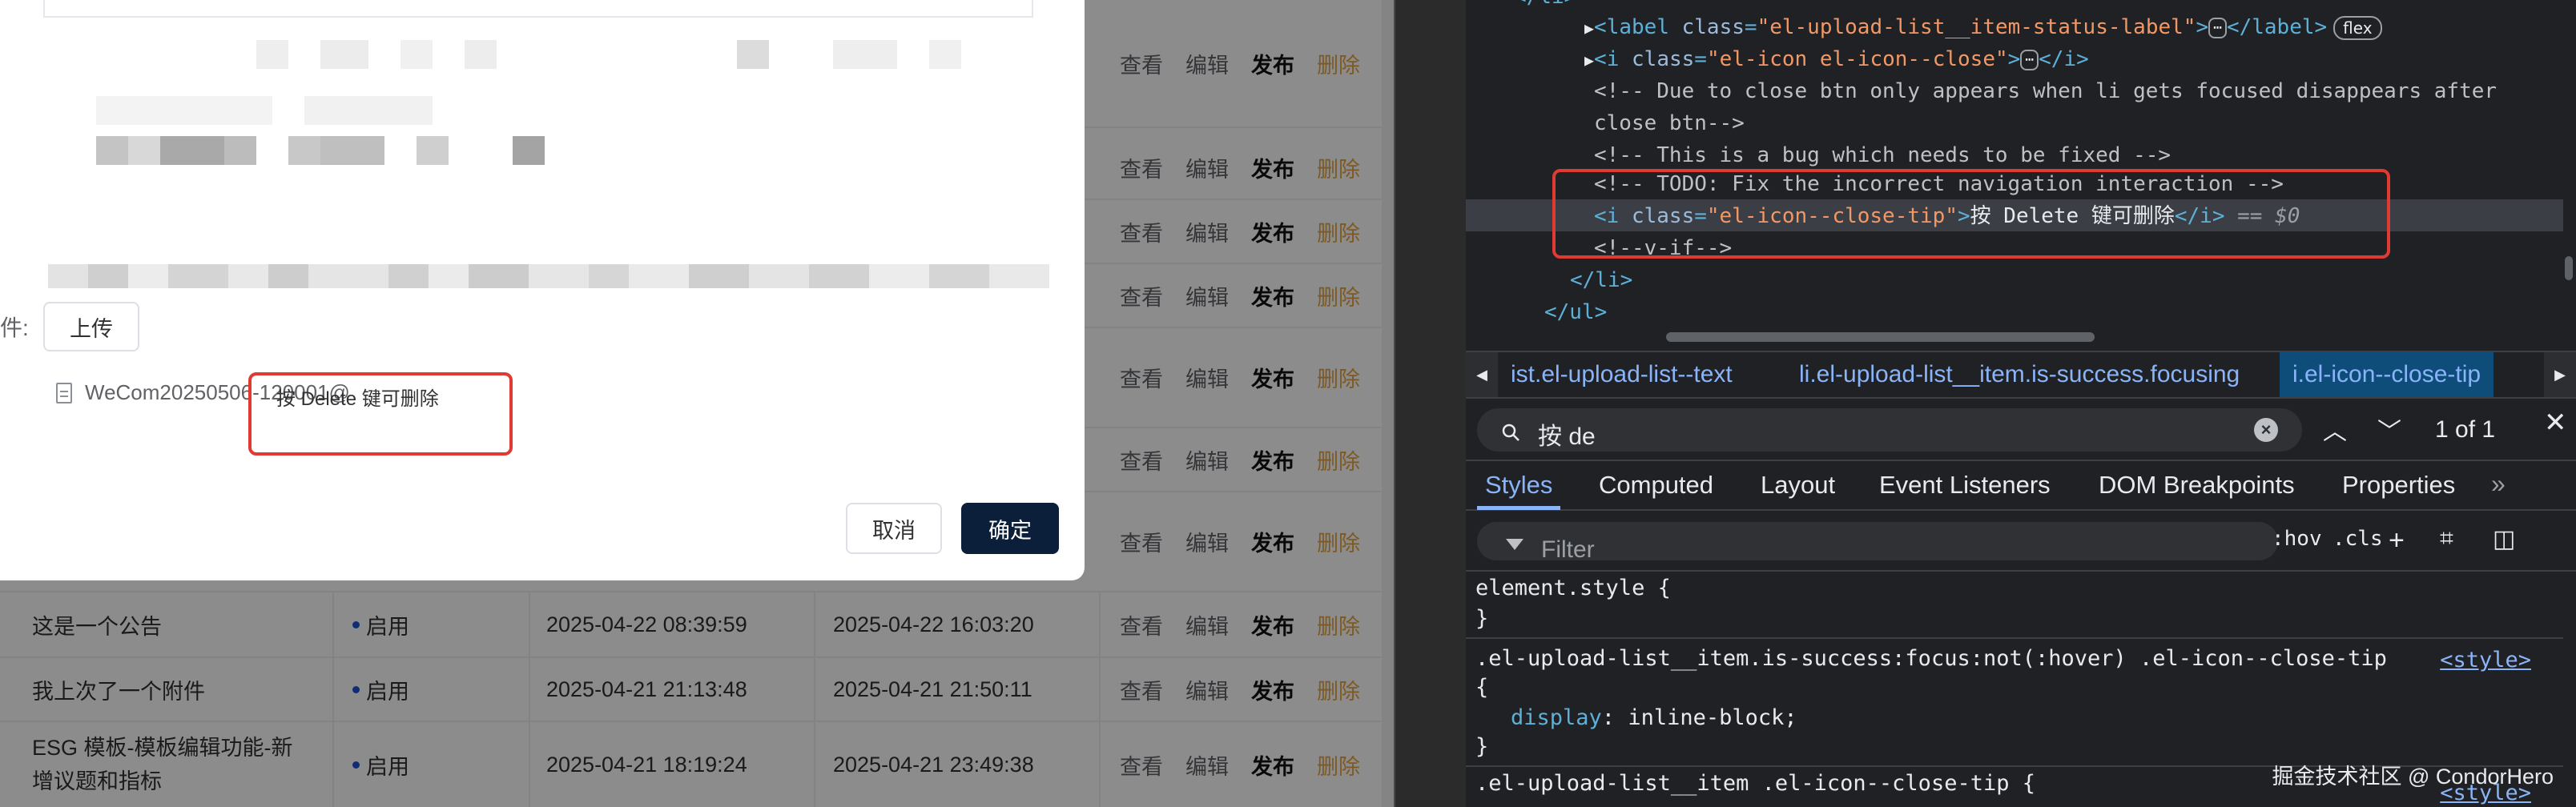 The width and height of the screenshot is (2576, 807). Describe the element at coordinates (1965, 486) in the screenshot. I see `tab-event-listeners: Event Listeners` at that location.